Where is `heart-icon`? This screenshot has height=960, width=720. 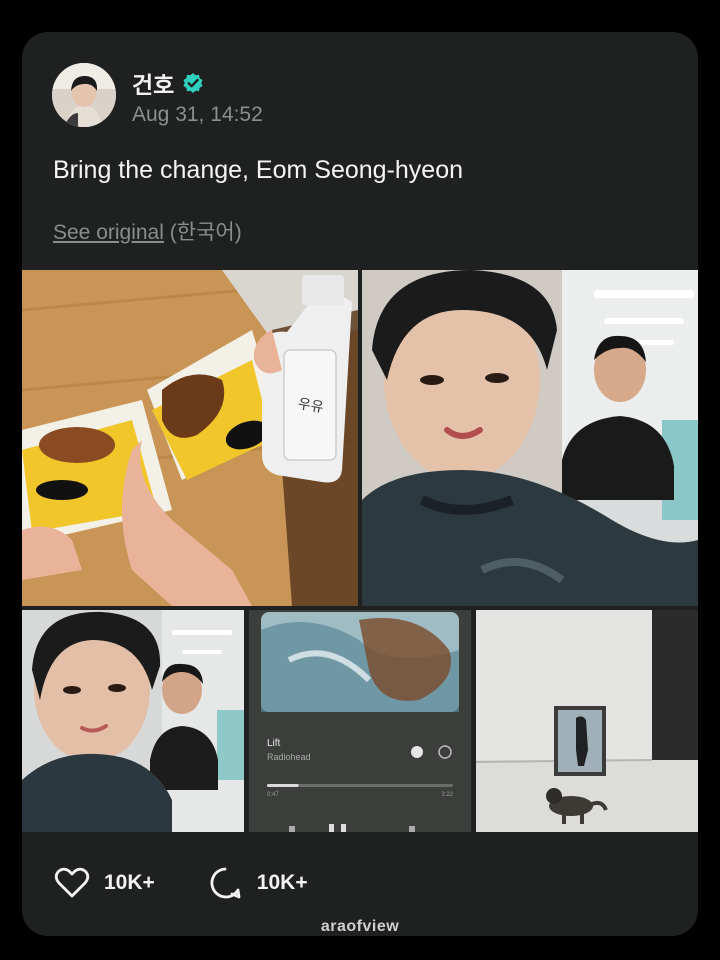 heart-icon is located at coordinates (72, 882).